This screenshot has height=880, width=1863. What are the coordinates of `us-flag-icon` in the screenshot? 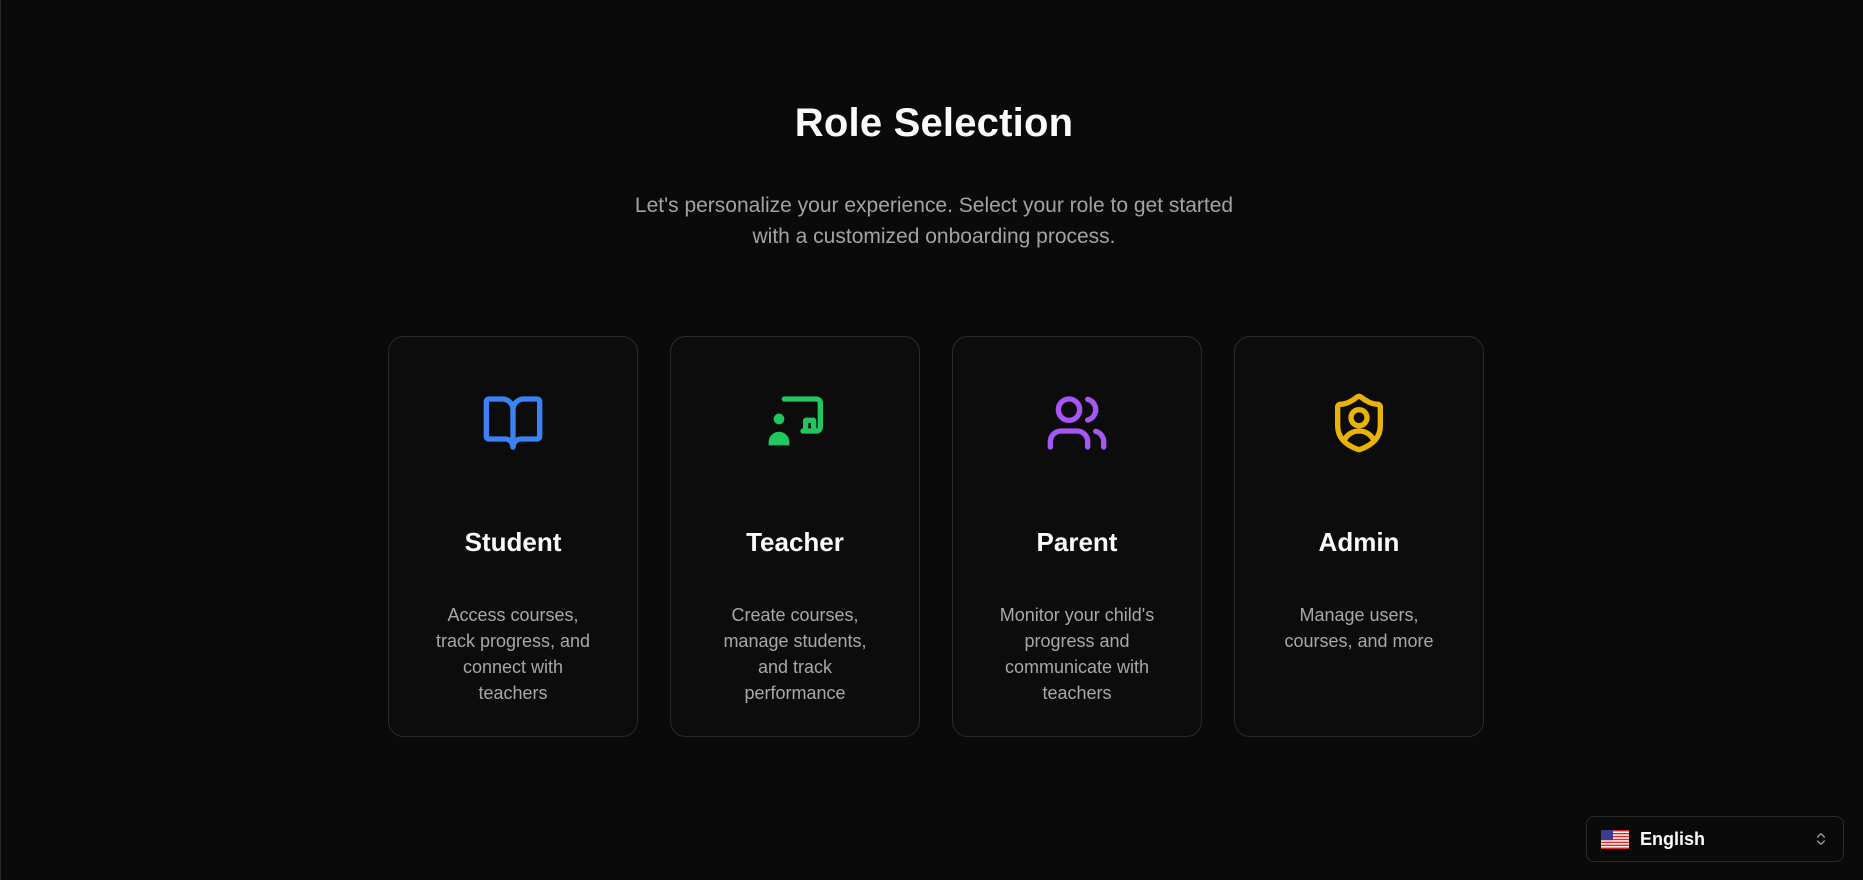 It's located at (1615, 839).